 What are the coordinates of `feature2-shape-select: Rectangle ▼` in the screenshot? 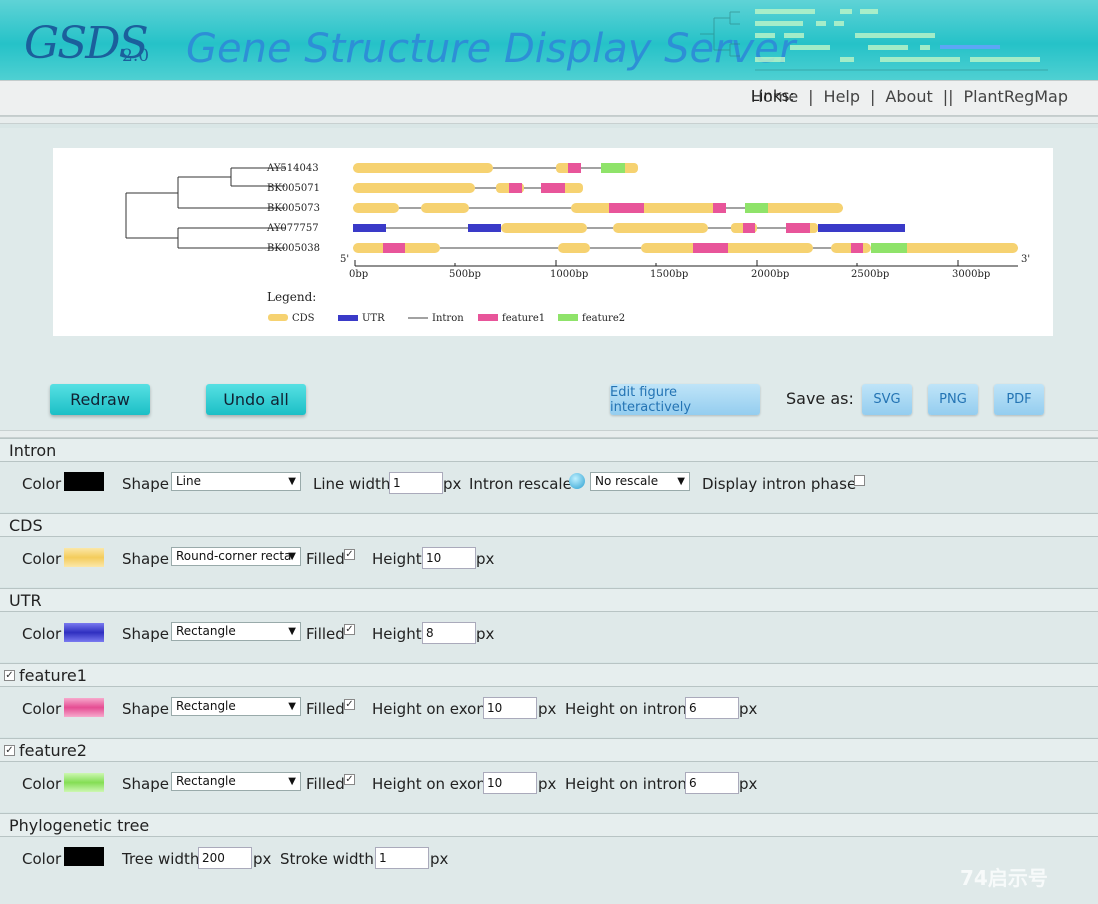 It's located at (236, 781).